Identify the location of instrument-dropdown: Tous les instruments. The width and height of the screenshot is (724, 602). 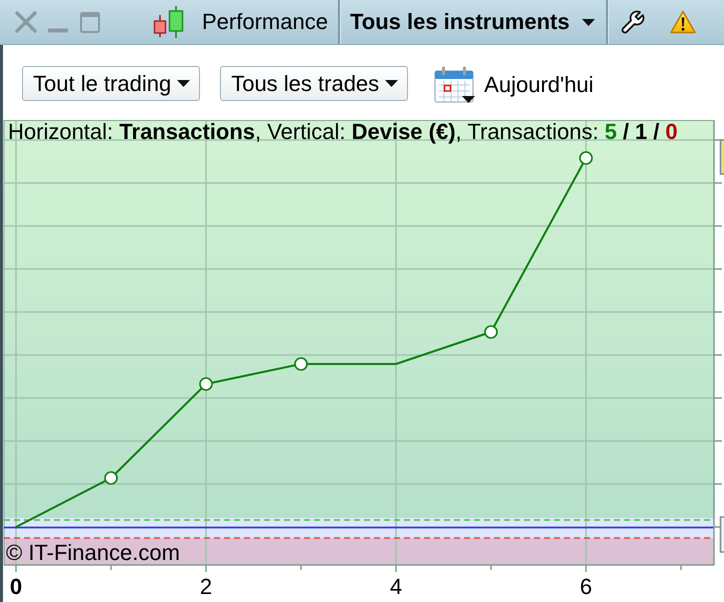
(473, 22).